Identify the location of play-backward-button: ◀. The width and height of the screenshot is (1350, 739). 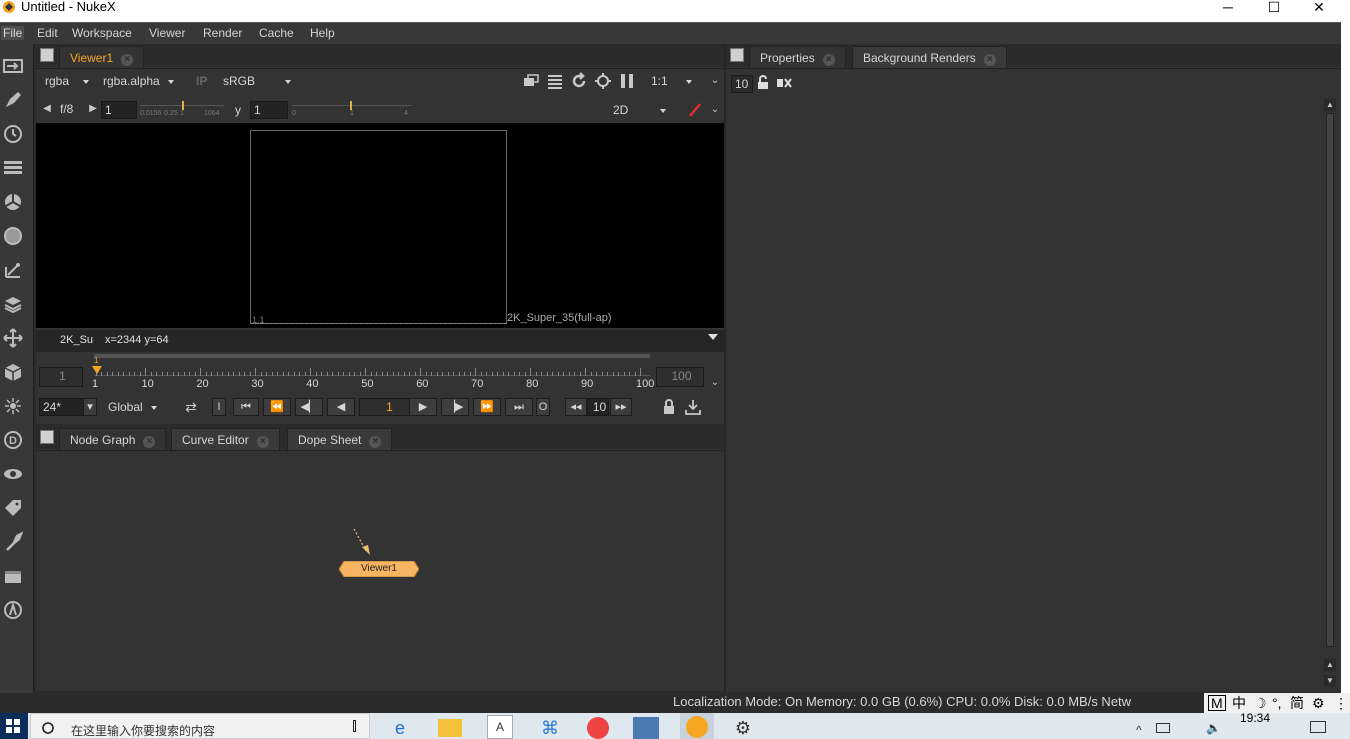
(341, 407).